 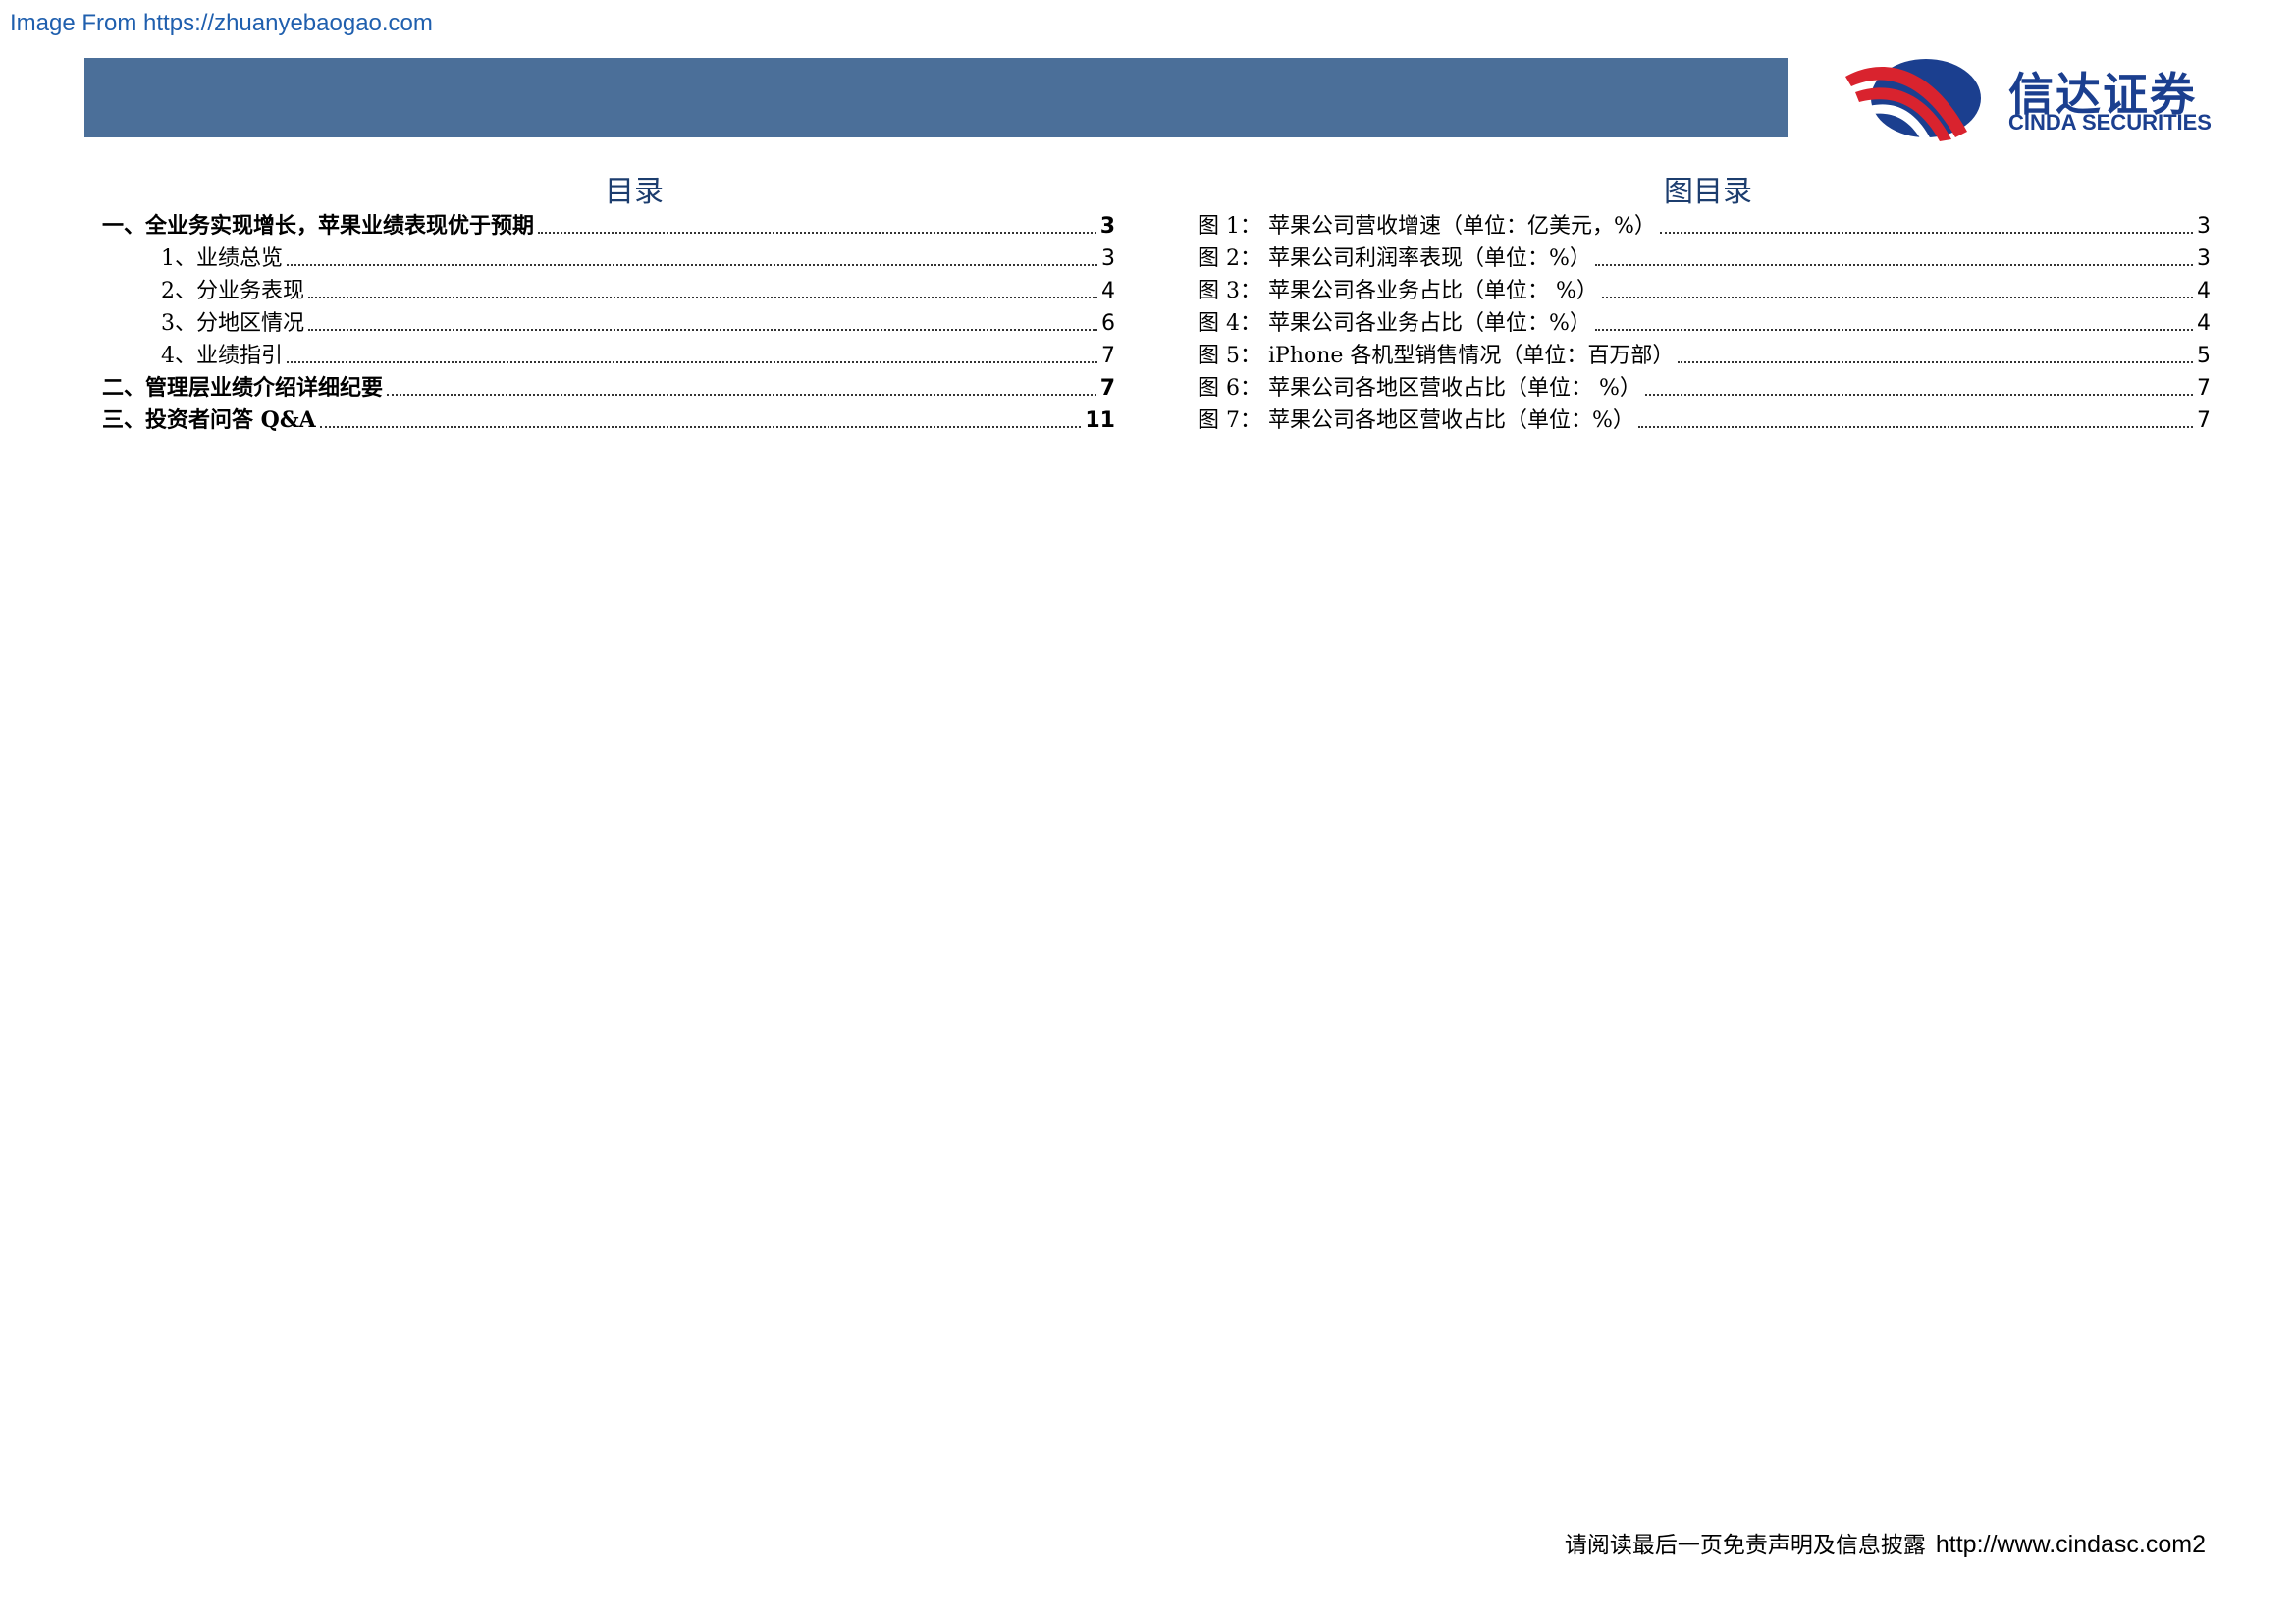 I want to click on toc-entry-page: 11, so click(x=1100, y=420).